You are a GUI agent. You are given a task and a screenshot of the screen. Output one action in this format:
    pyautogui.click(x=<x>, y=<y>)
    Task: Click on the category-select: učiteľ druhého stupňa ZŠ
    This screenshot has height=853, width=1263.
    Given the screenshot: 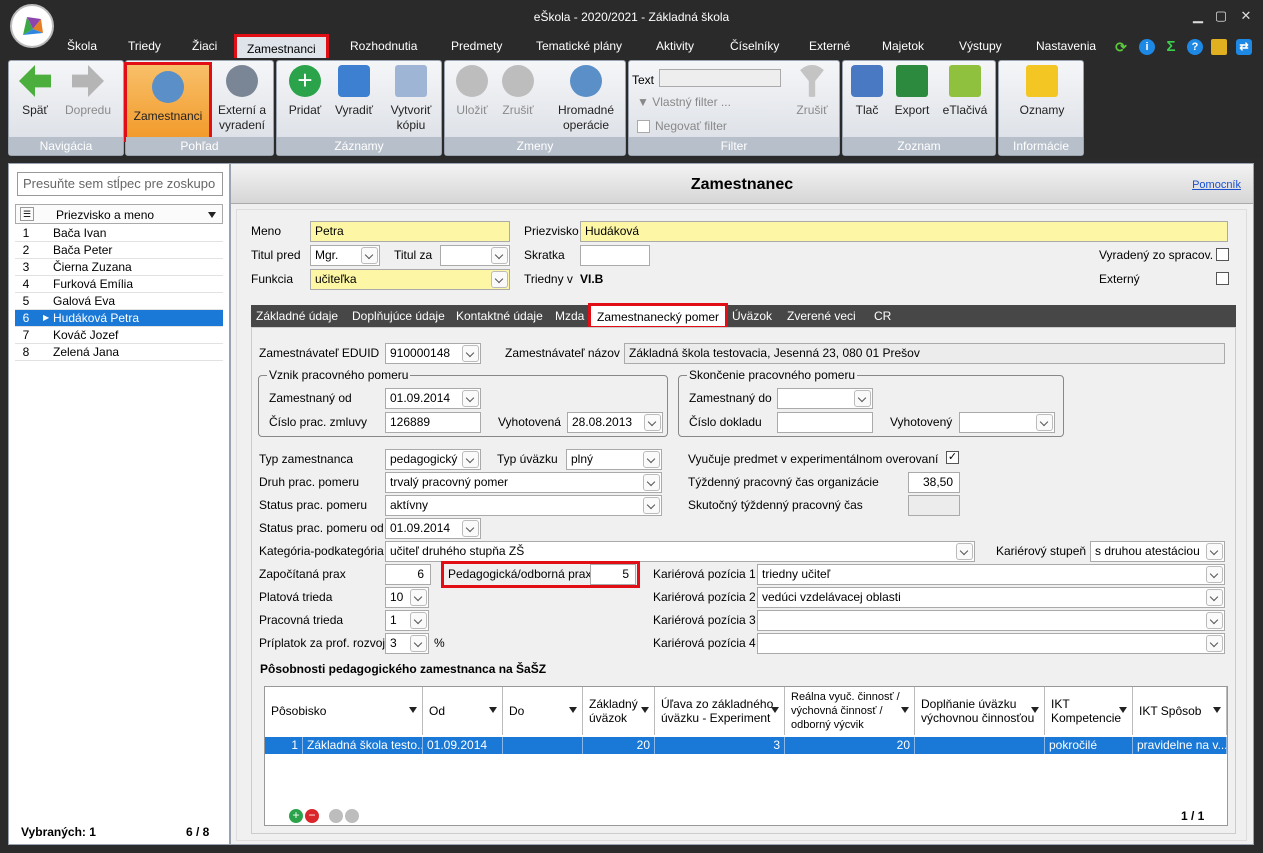 What is the action you would take?
    pyautogui.click(x=680, y=551)
    